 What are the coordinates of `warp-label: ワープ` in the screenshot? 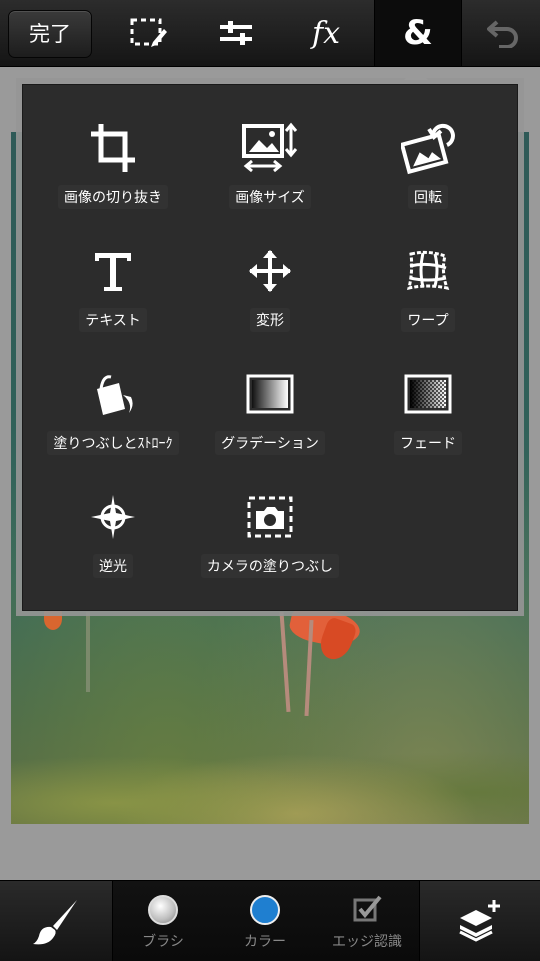 It's located at (427, 320).